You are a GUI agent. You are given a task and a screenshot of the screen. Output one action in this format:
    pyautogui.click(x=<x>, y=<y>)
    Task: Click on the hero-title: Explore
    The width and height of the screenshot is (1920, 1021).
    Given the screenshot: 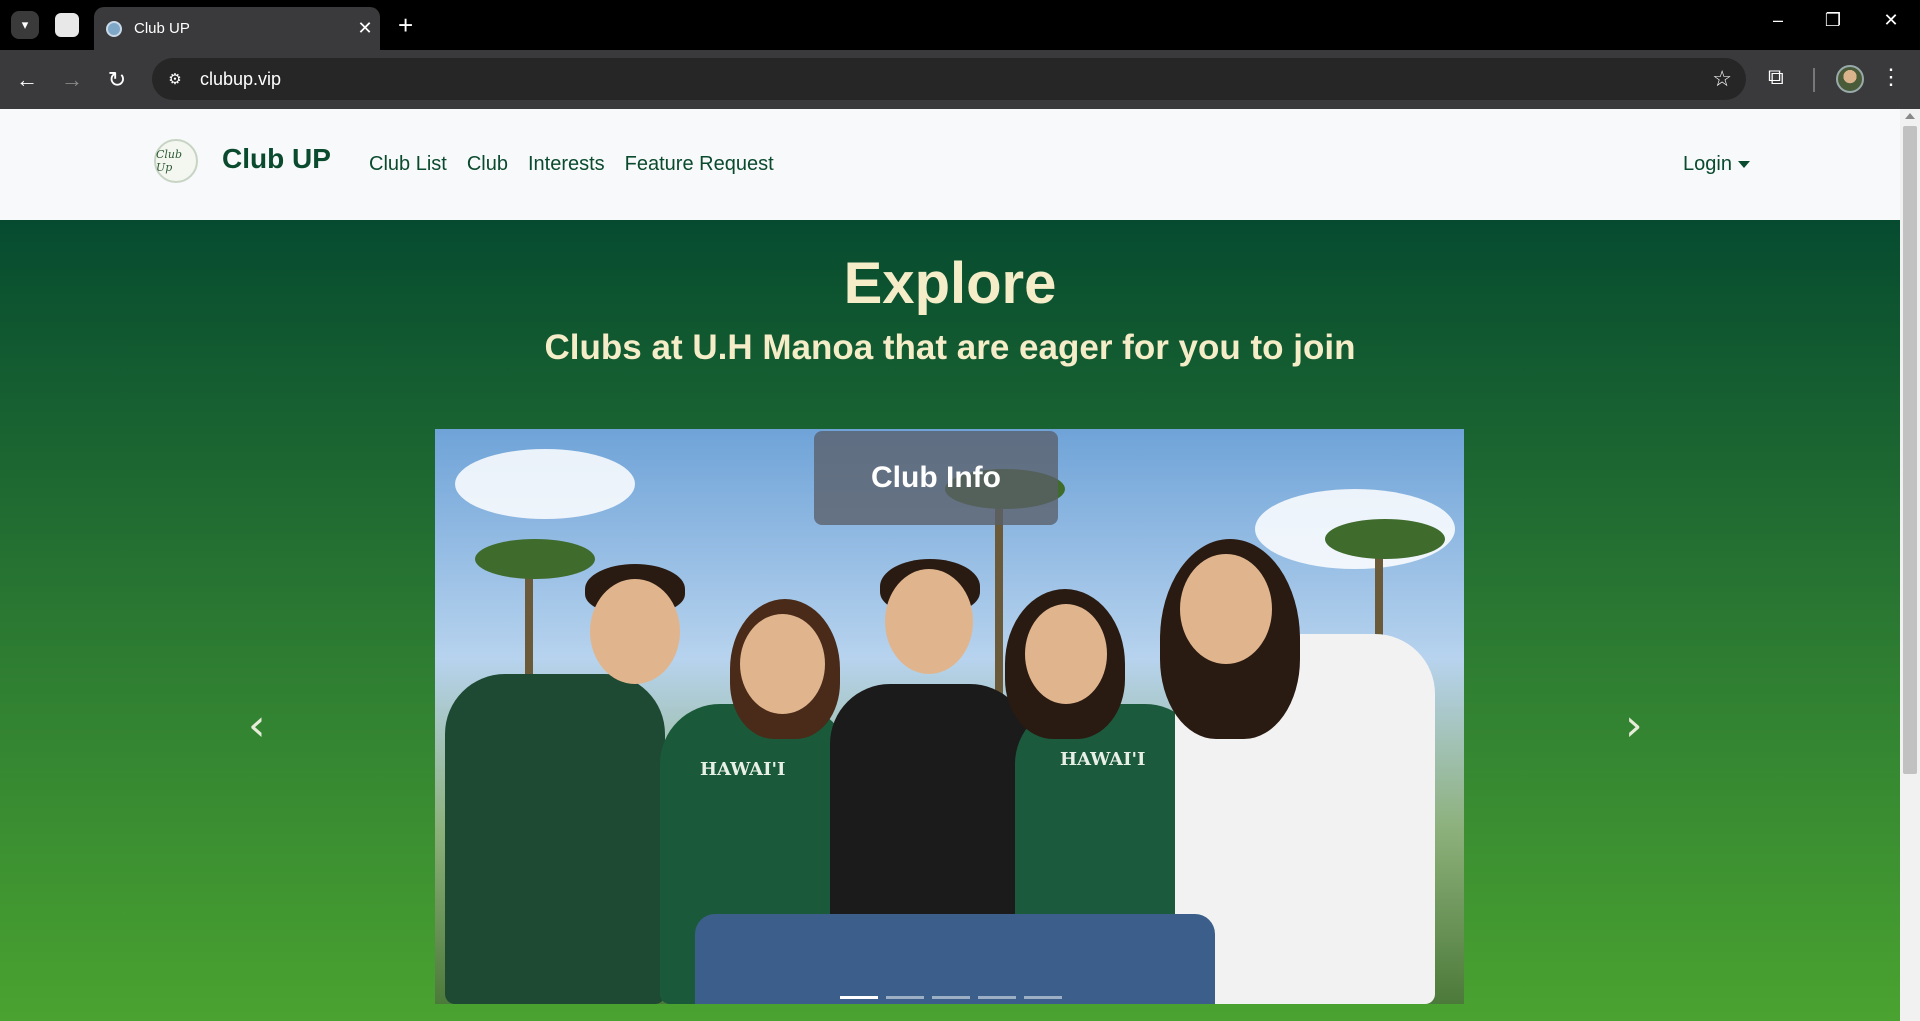 What is the action you would take?
    pyautogui.click(x=950, y=283)
    